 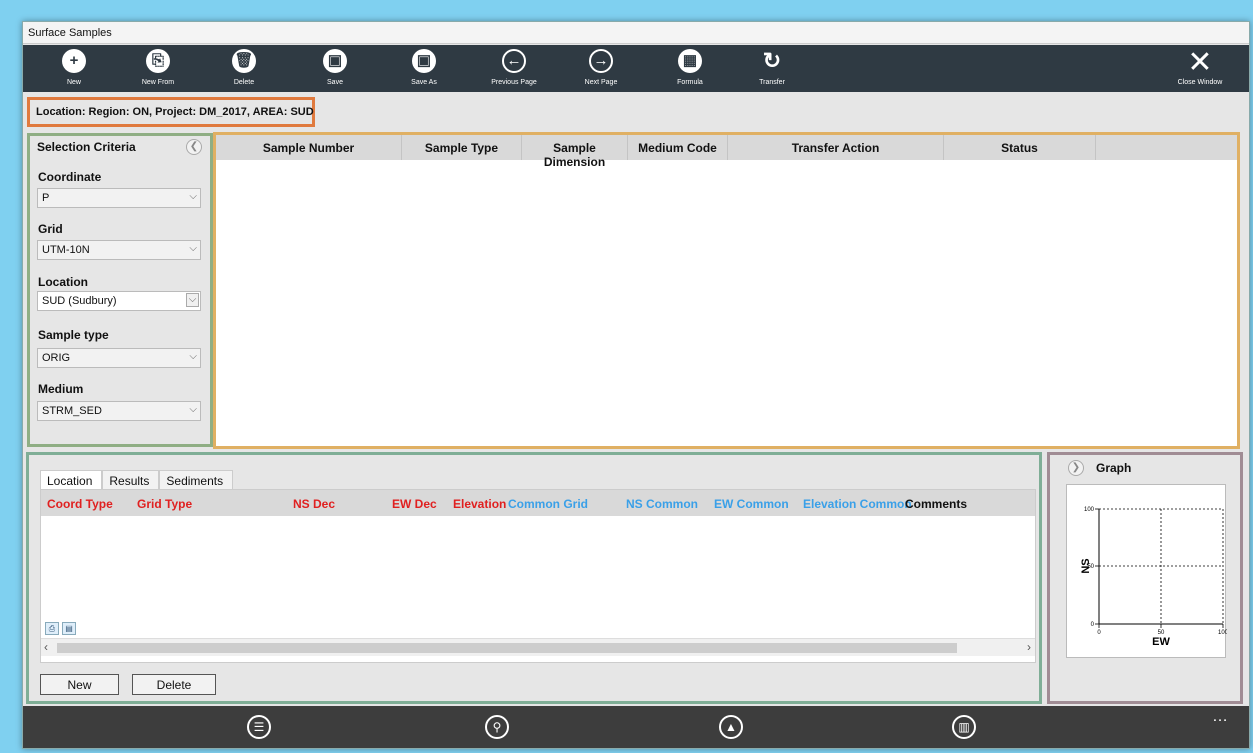 I want to click on transfer-label: Transfer, so click(x=772, y=82).